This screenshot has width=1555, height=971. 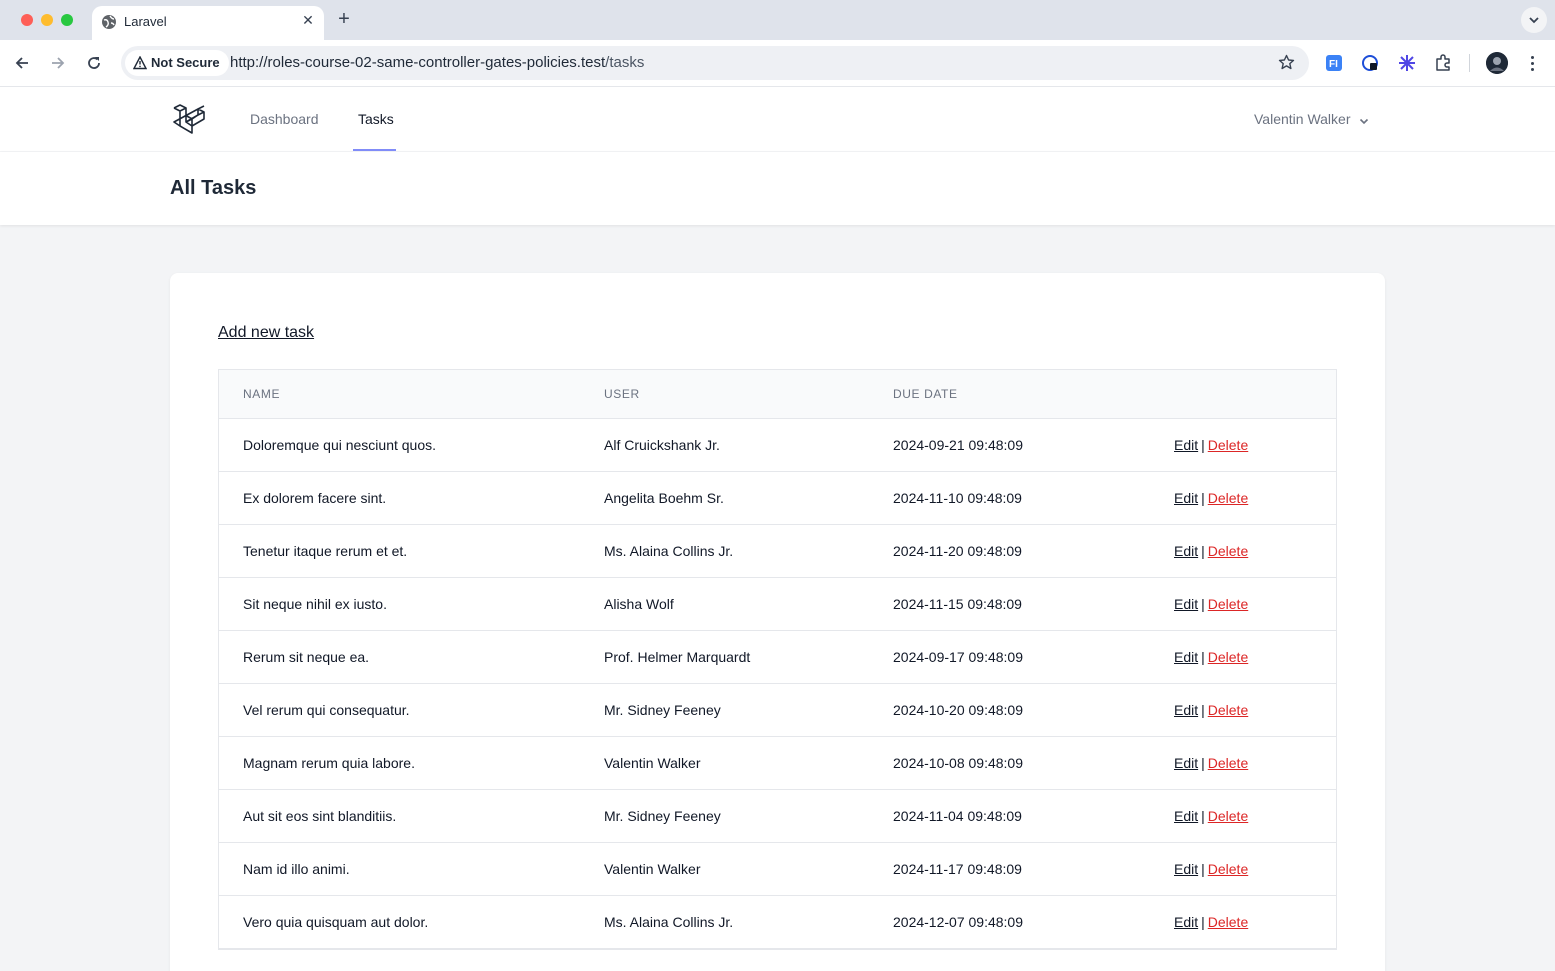 I want to click on task-user: Alisha Wolf, so click(x=639, y=604).